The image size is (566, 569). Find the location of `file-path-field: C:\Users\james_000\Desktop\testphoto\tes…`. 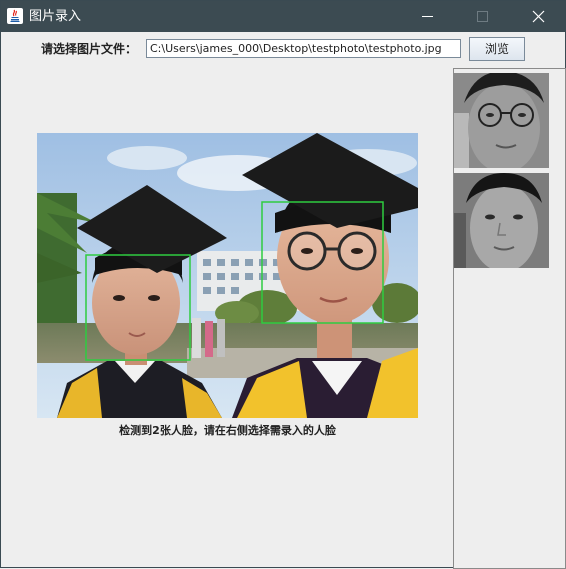

file-path-field: C:\Users\james_000\Desktop\testphoto\tes… is located at coordinates (303, 48).